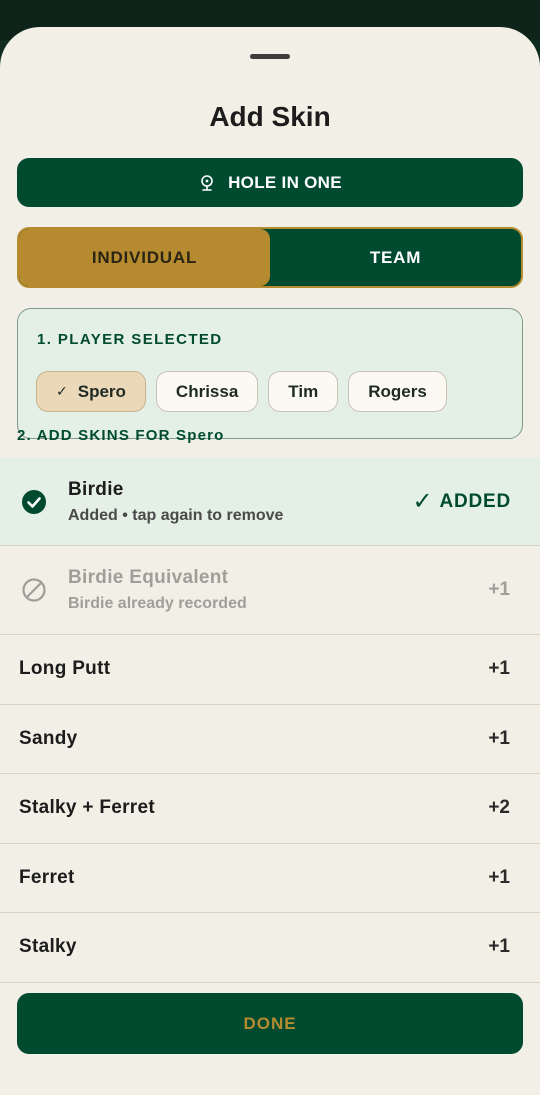 The image size is (540, 1095). I want to click on skin-row-sandy: Sandy +1, so click(270, 739).